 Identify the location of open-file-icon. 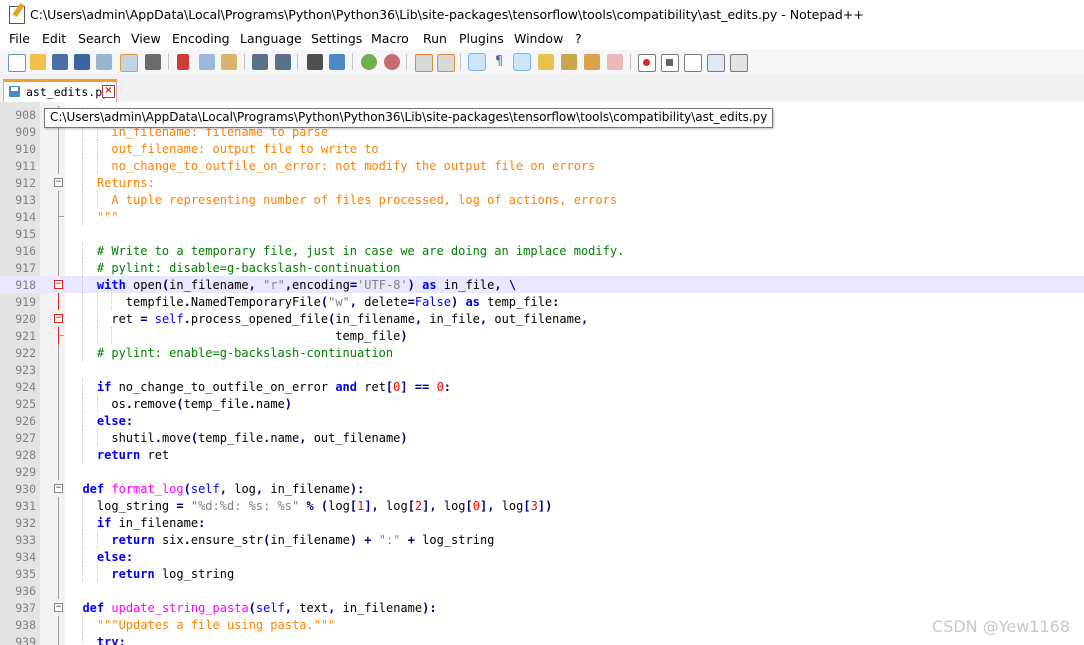
(38, 62).